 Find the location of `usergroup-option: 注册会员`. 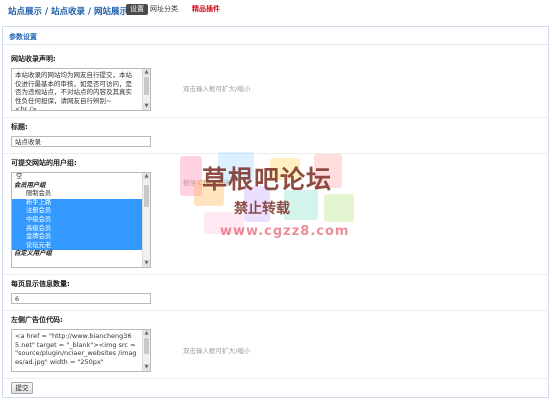

usergroup-option: 注册会员 is located at coordinates (77, 211).